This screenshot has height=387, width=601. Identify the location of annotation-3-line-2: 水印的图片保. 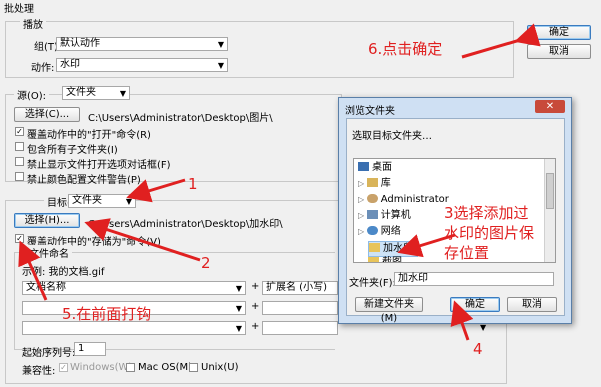
(489, 233).